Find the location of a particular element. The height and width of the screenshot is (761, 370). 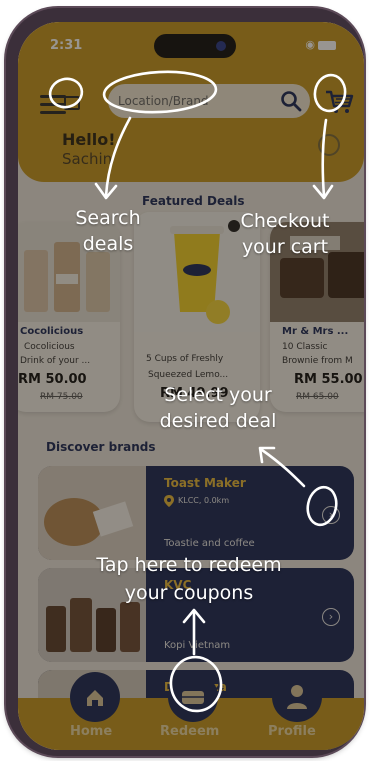

annotation-search-line: deals is located at coordinates (108, 244).